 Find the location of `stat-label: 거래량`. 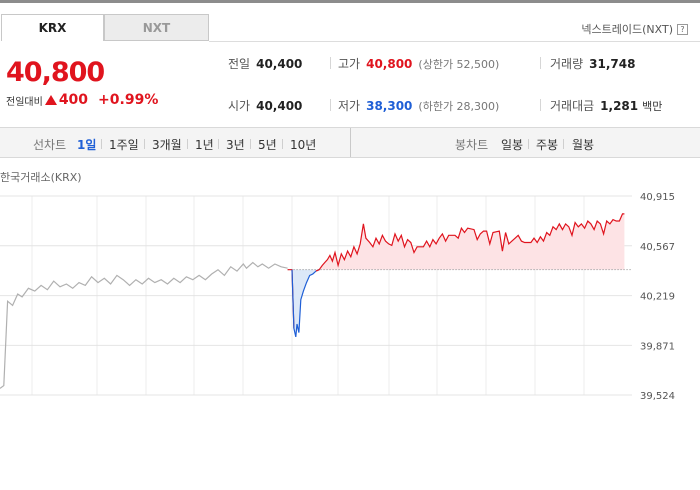

stat-label: 거래량 is located at coordinates (567, 64).